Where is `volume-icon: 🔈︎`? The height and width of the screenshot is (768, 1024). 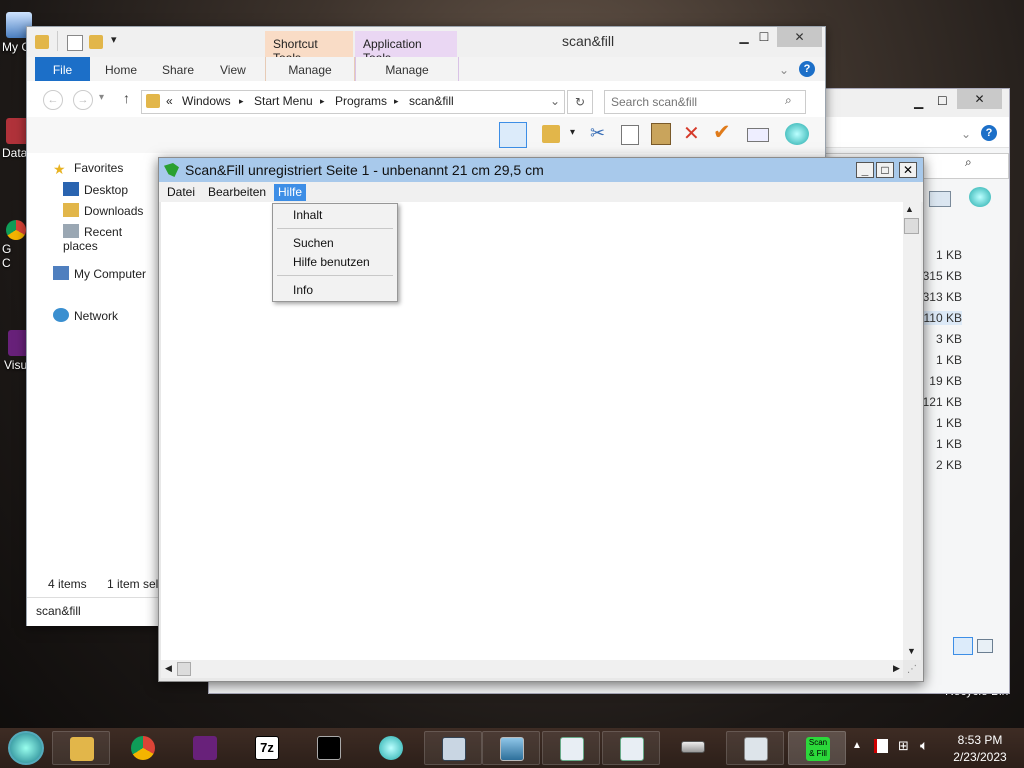 volume-icon: 🔈︎ is located at coordinates (924, 745).